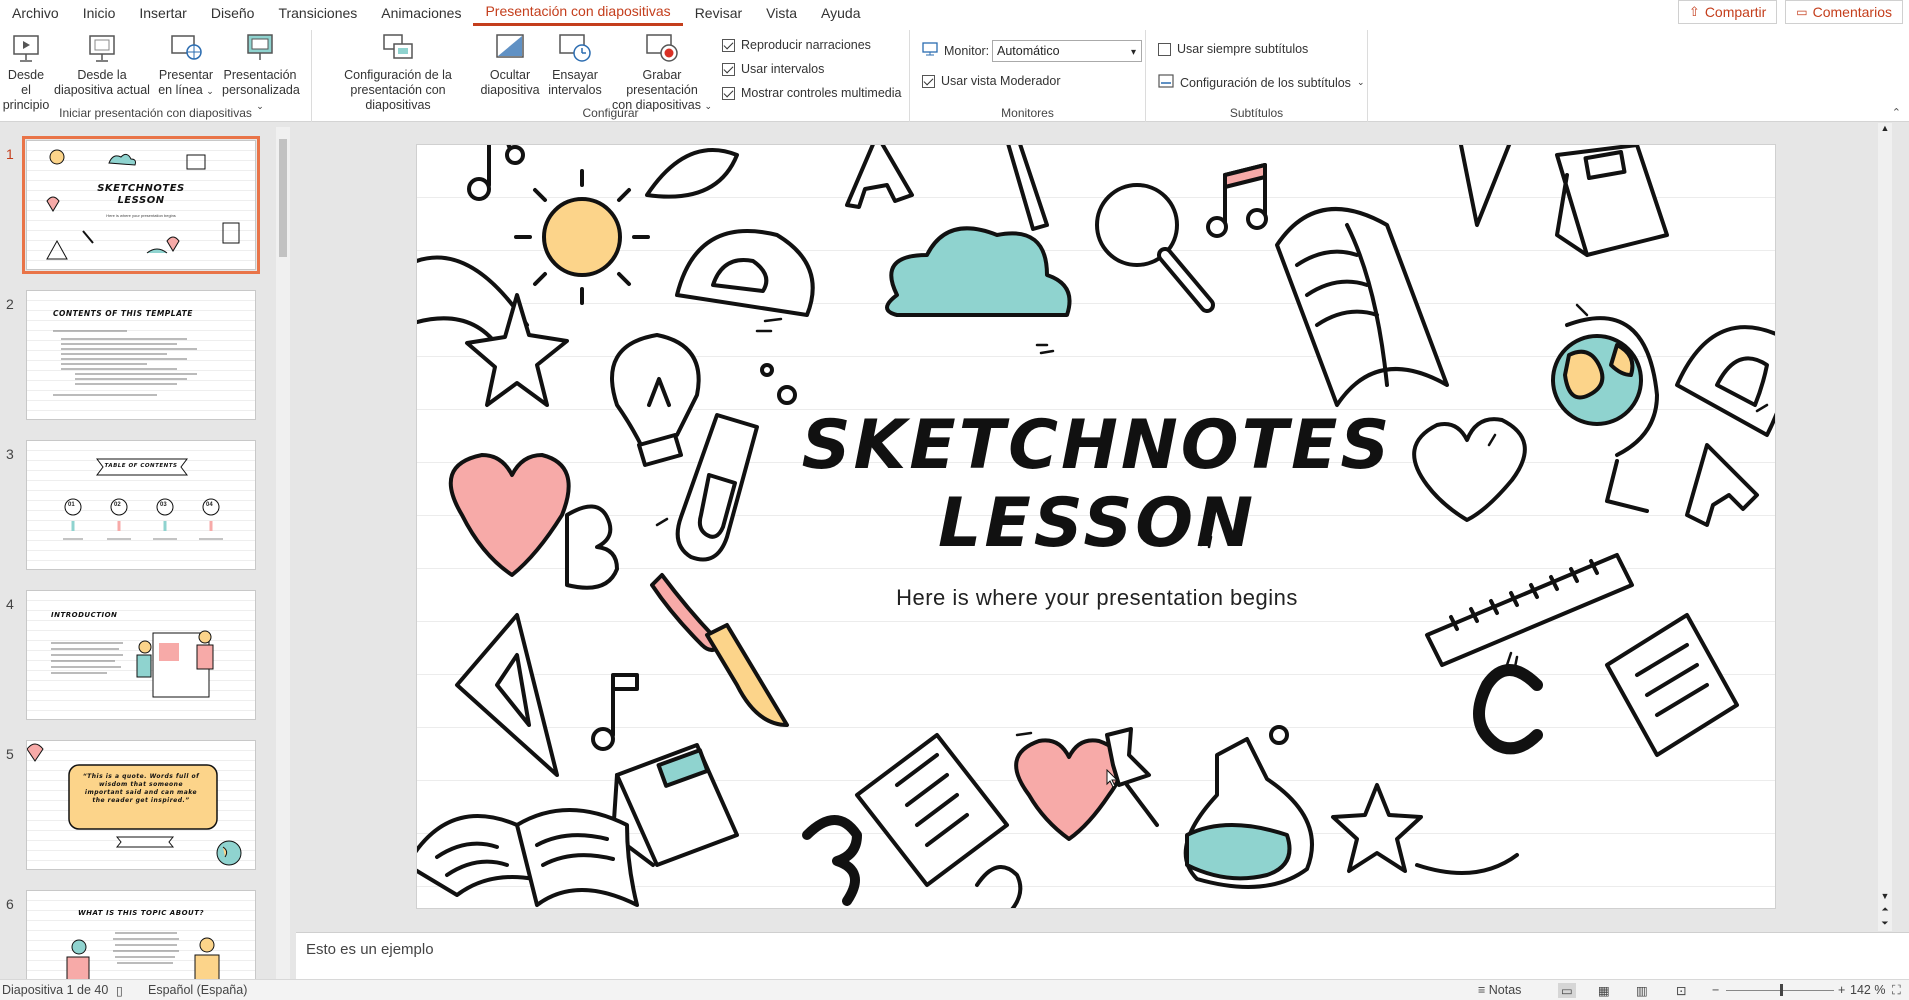  I want to click on notes-pane: Esto es un ejemplo, so click(1102, 955).